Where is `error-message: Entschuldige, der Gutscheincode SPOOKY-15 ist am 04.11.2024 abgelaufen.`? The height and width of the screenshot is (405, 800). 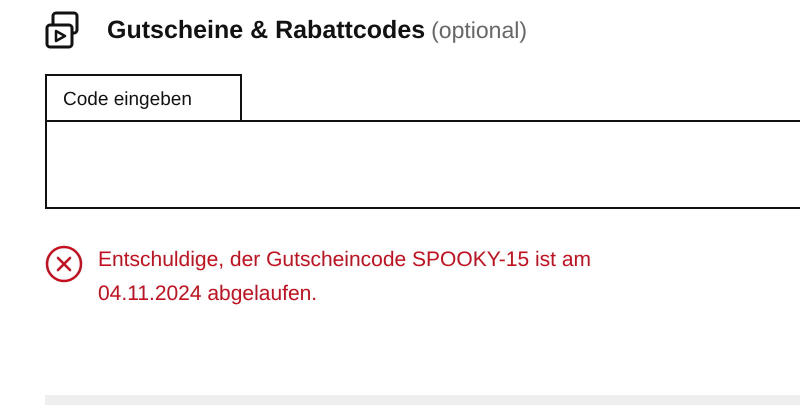
error-message: Entschuldige, der Gutscheincode SPOOKY-15 ist am 04.11.2024 abgelaufen. is located at coordinates (345, 276).